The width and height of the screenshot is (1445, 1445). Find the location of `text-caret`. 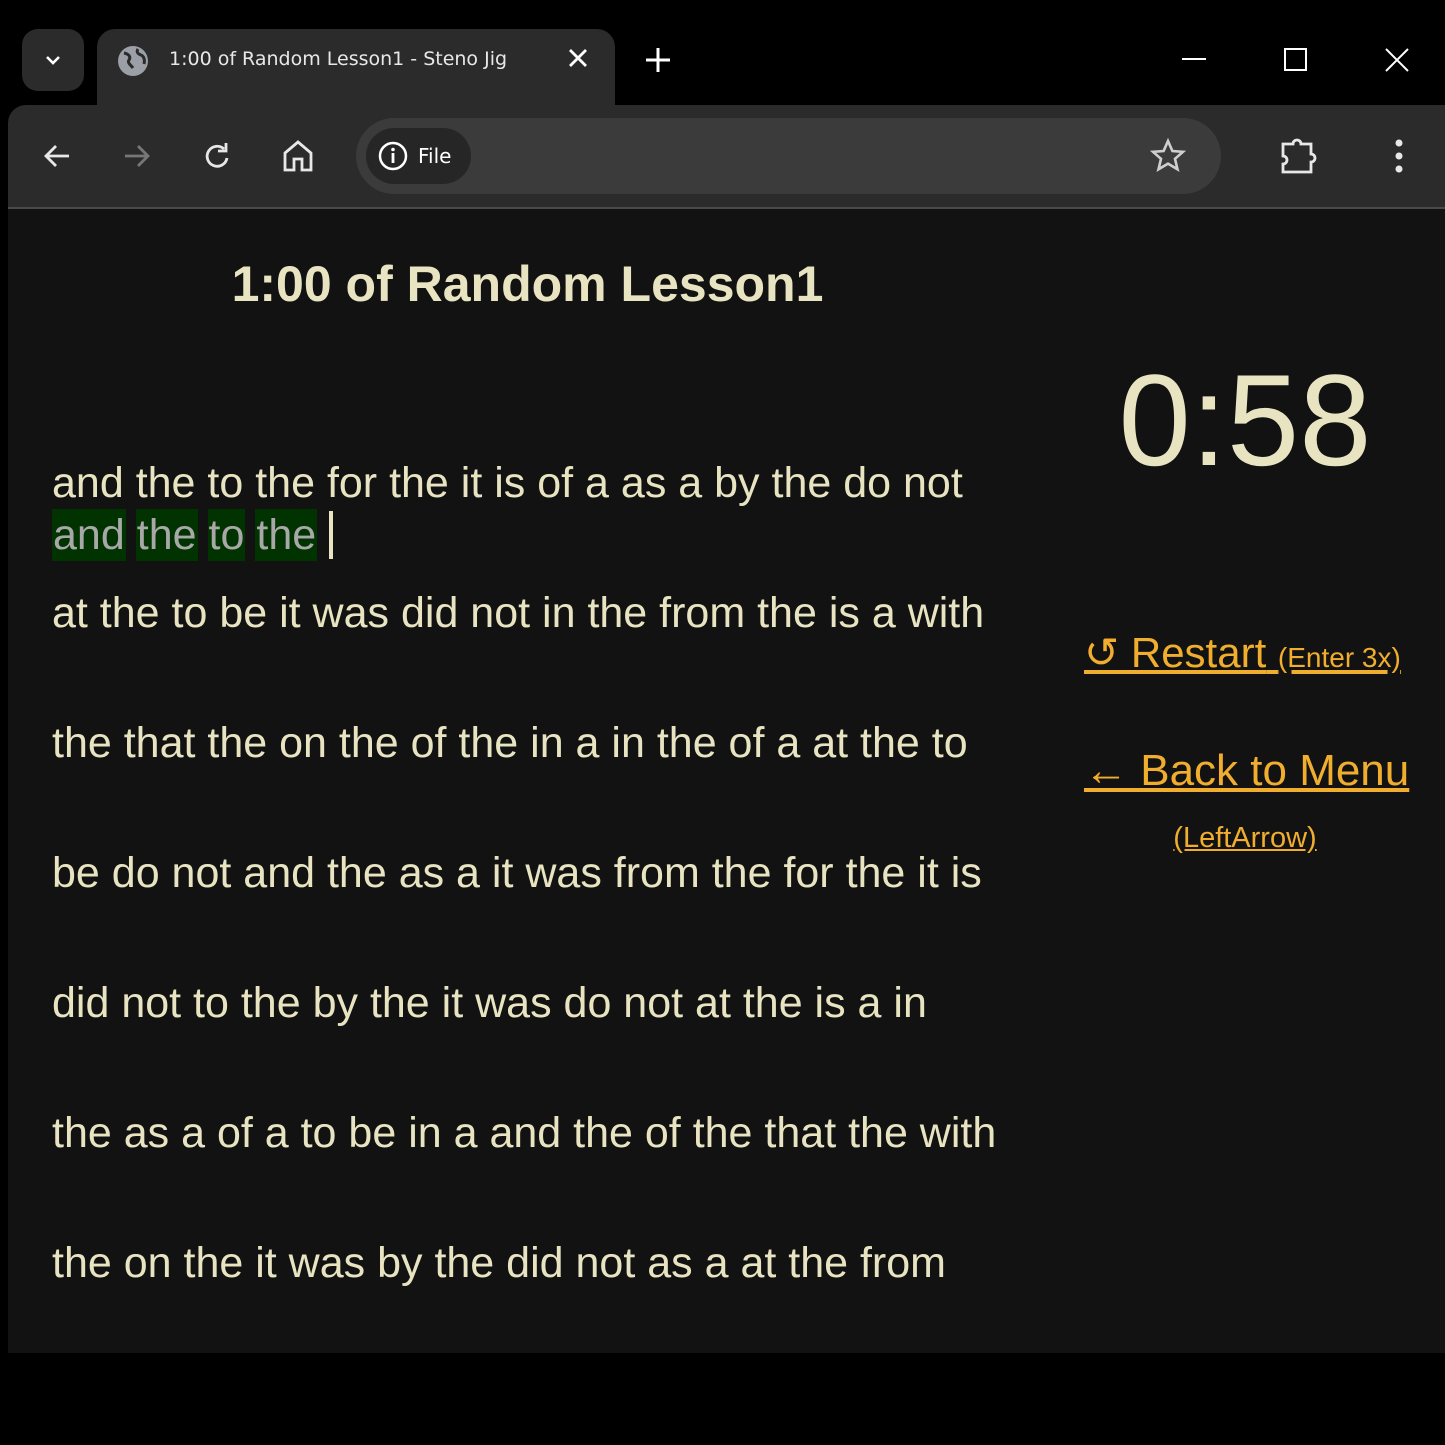

text-caret is located at coordinates (331, 535).